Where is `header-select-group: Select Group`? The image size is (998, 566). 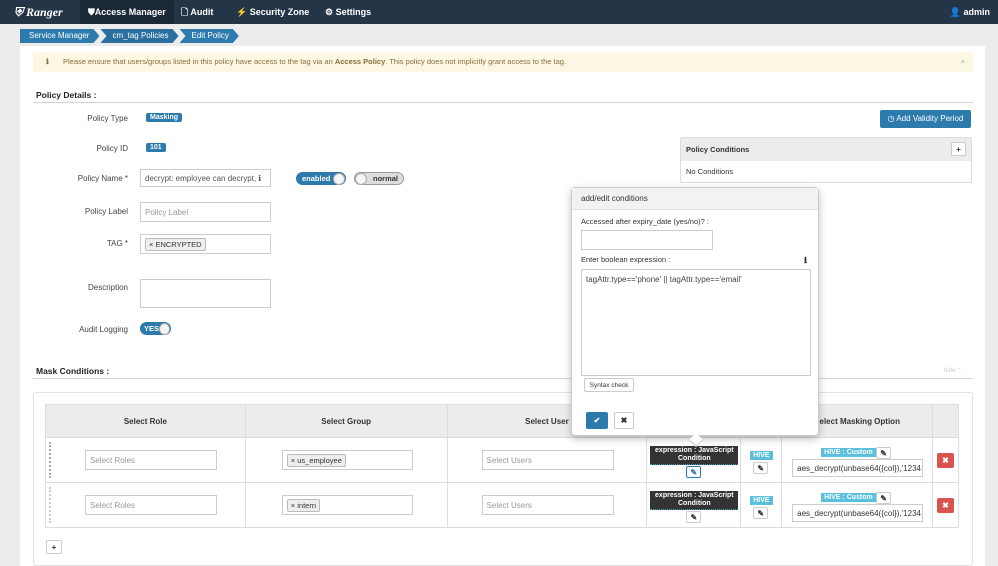
header-select-group: Select Group is located at coordinates (346, 421).